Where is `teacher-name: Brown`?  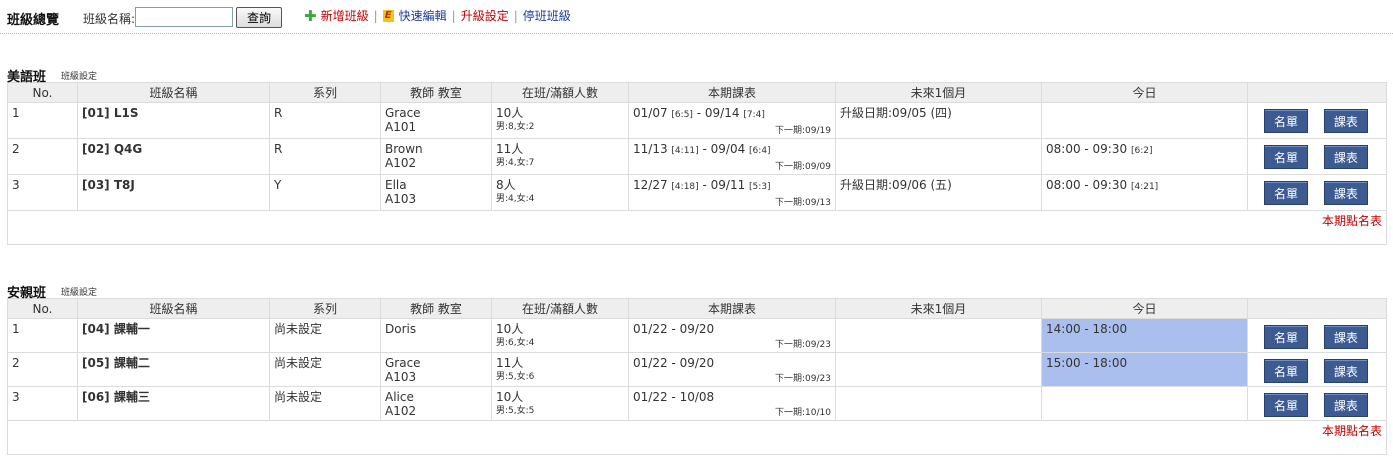
teacher-name: Brown is located at coordinates (404, 149).